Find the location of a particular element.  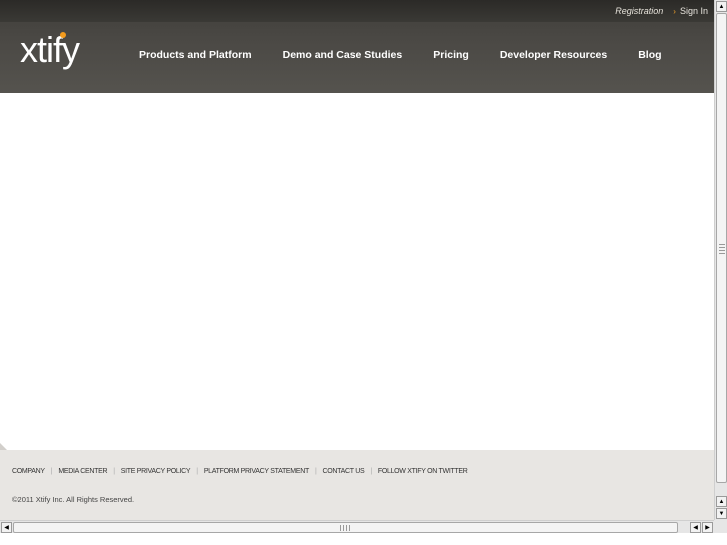

utility-links: Registration › Sign In is located at coordinates (661, 11).